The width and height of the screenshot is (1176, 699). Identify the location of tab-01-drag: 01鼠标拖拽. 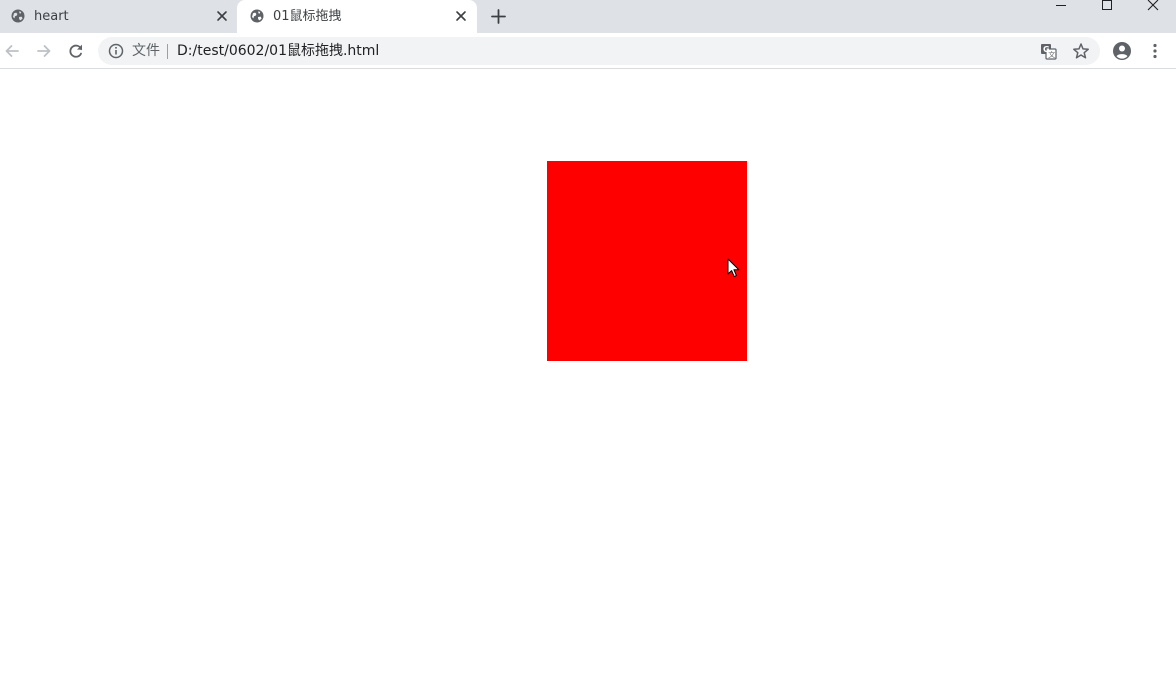
(357, 16).